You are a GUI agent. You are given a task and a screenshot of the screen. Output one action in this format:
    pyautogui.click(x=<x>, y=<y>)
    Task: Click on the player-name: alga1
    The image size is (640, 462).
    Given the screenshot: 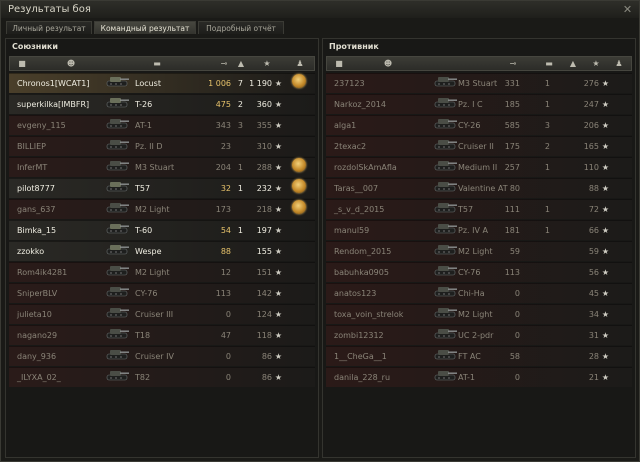 What is the action you would take?
    pyautogui.click(x=345, y=126)
    